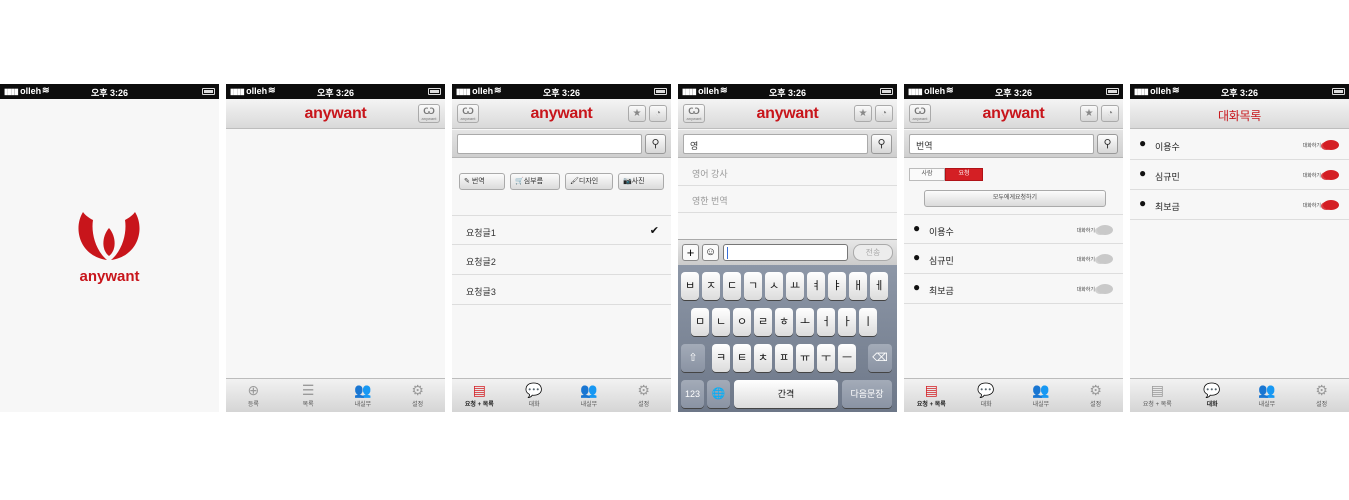 The width and height of the screenshot is (1349, 500). I want to click on key: ㅇ, so click(742, 322).